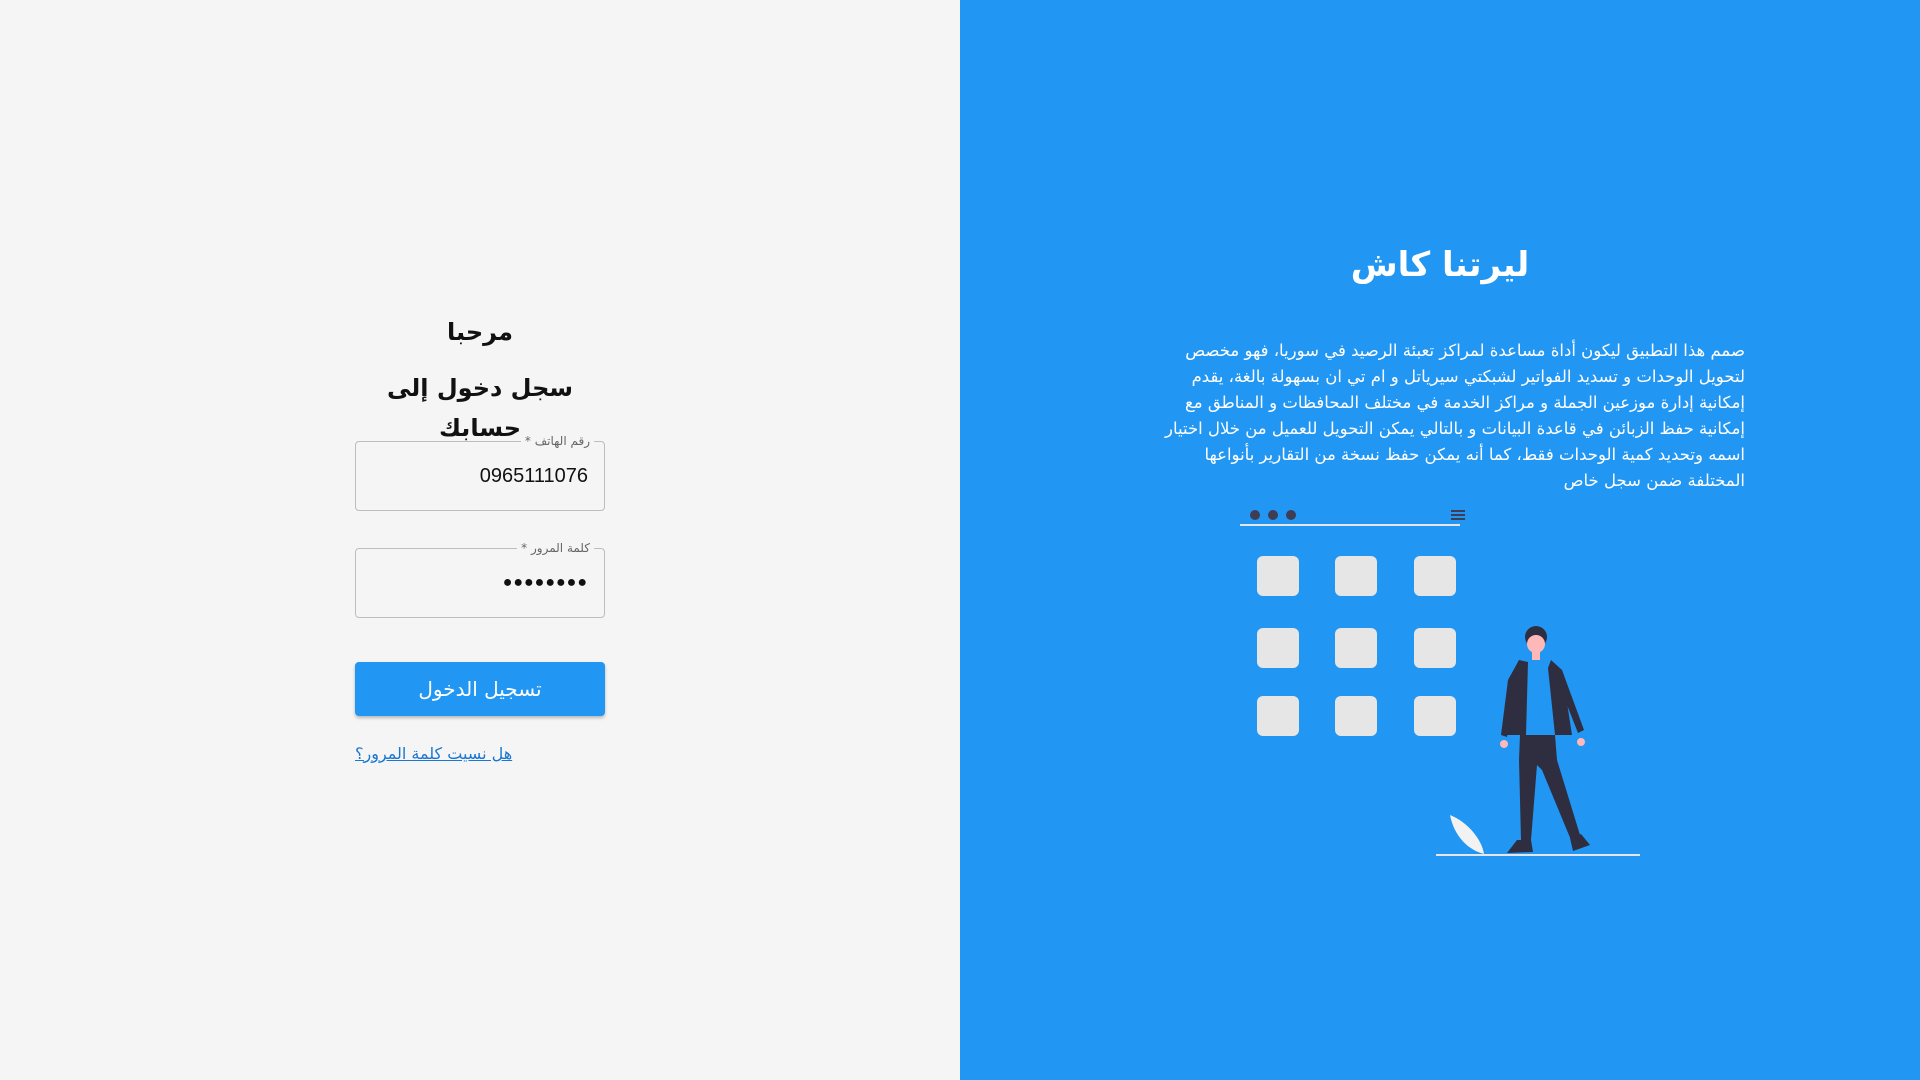  What do you see at coordinates (1458, 515) in the screenshot?
I see `hamburger-icon` at bounding box center [1458, 515].